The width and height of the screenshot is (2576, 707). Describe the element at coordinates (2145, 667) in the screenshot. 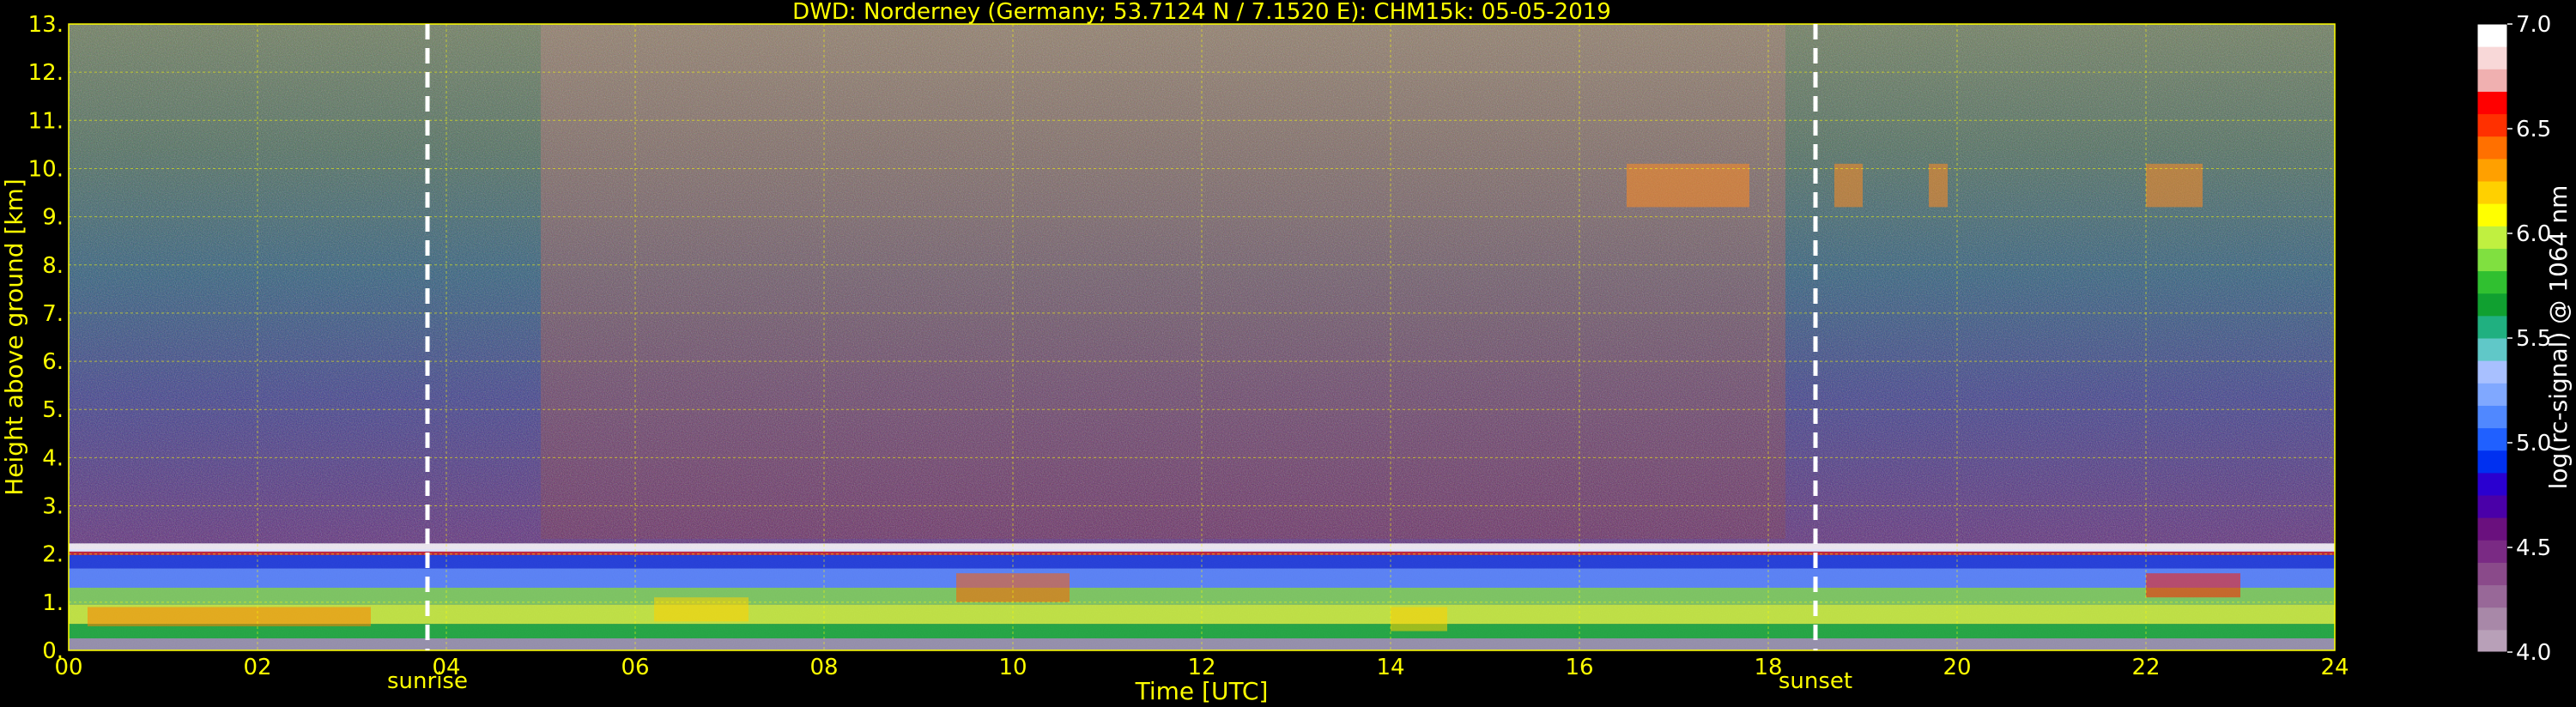

I see `x-tick-label: 22` at that location.